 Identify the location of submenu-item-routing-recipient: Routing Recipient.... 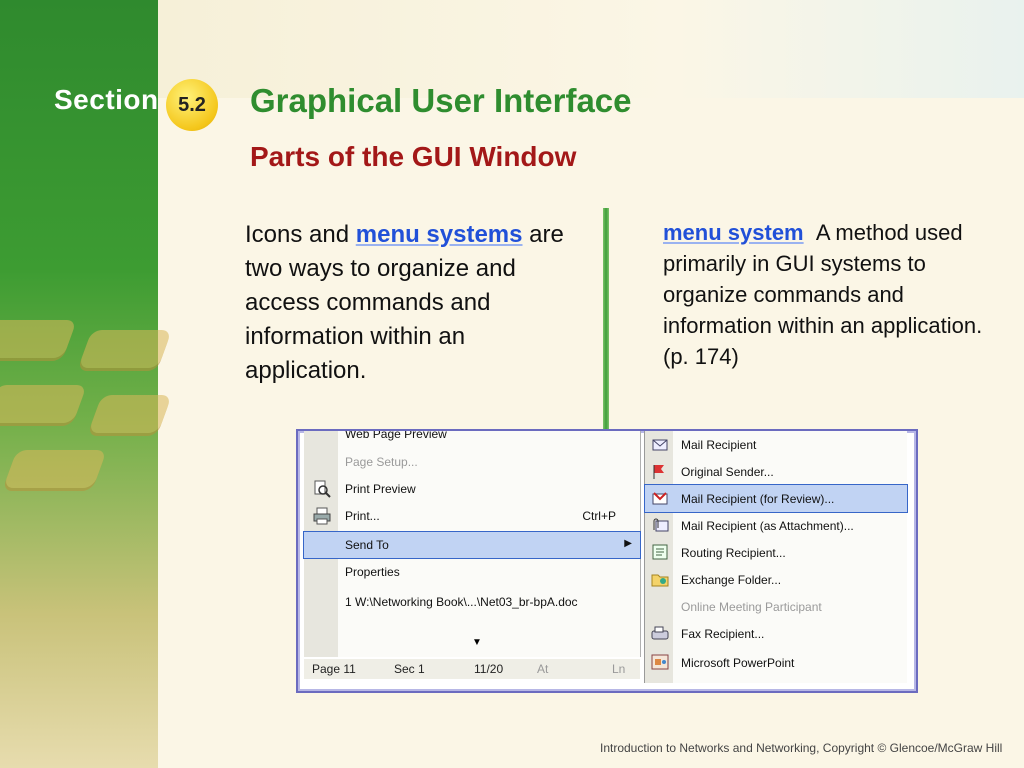
(776, 552).